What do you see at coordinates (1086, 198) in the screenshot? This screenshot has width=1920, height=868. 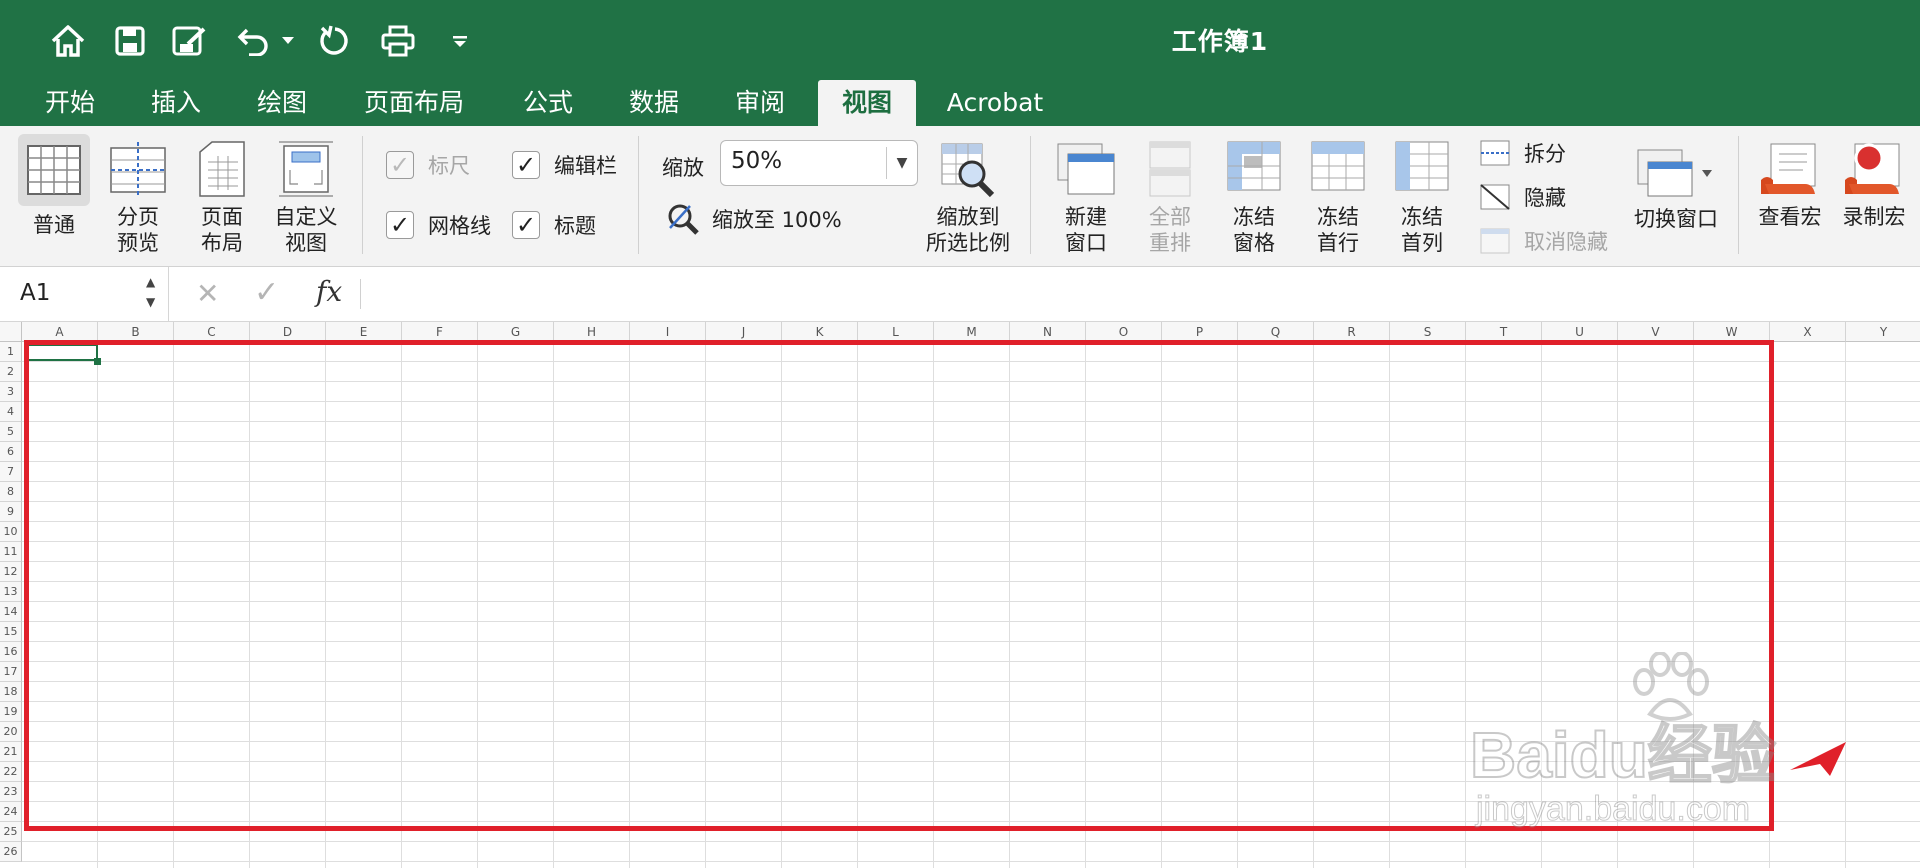 I see `new-window-button: 新建 窗口` at bounding box center [1086, 198].